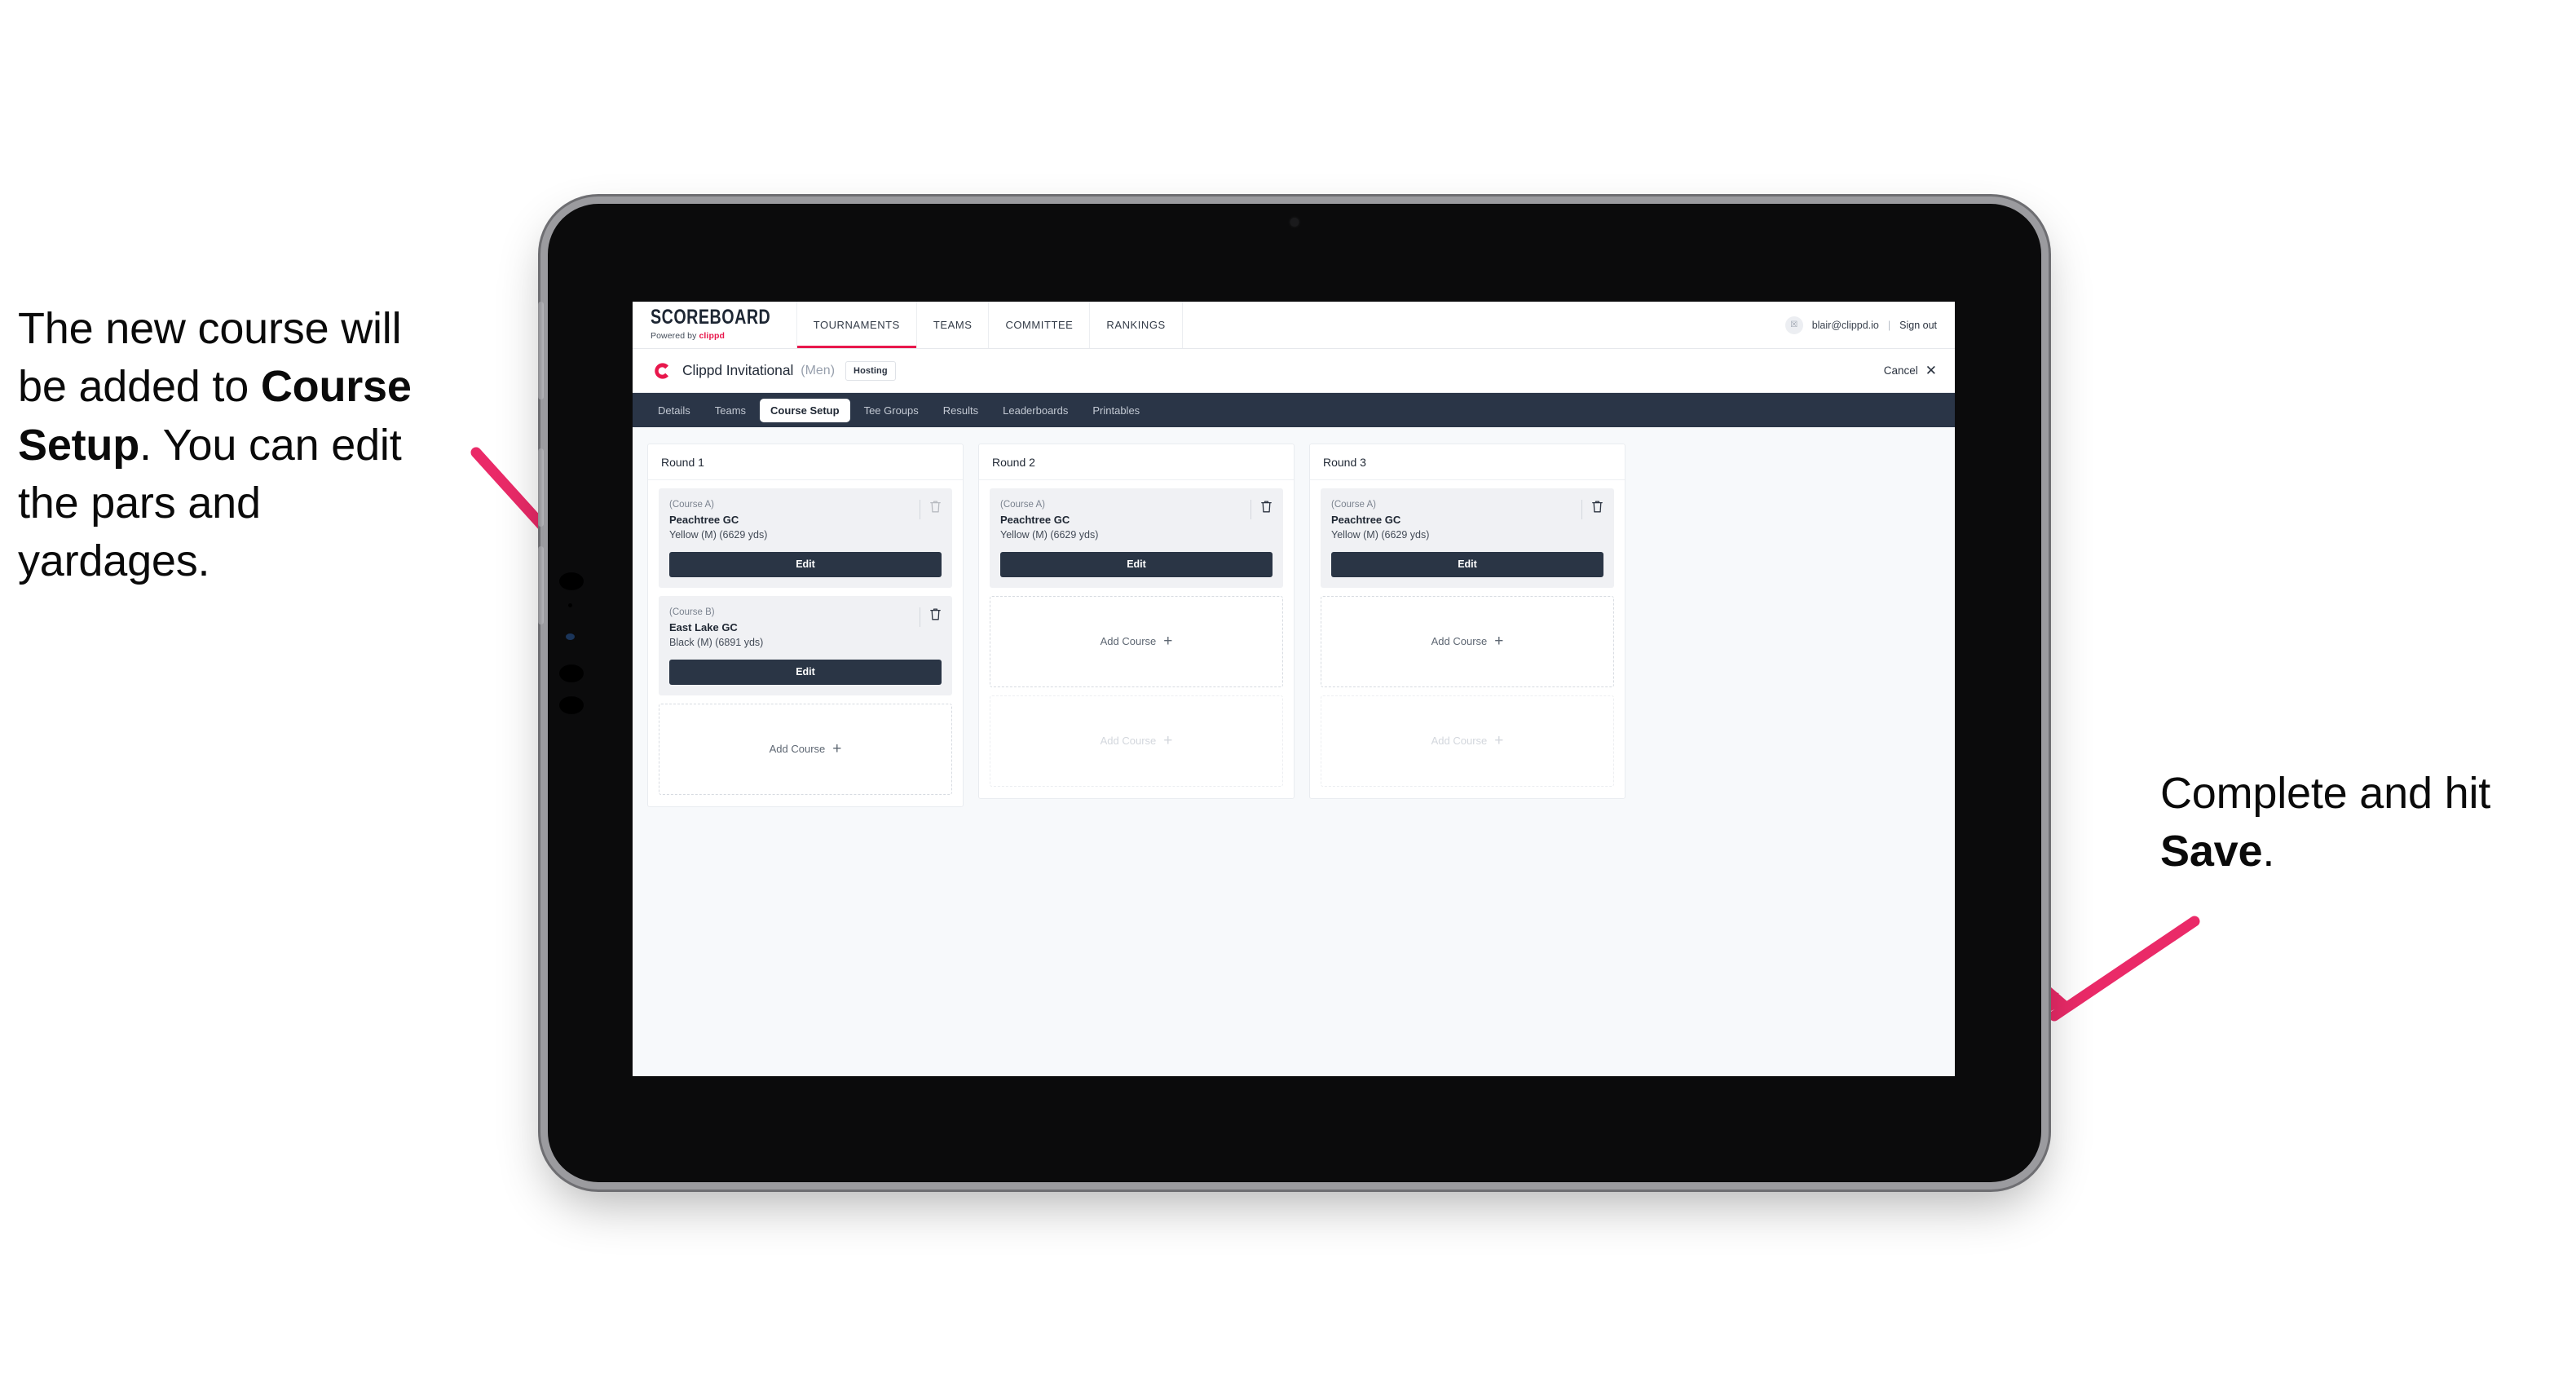  What do you see at coordinates (1136, 462) in the screenshot?
I see `round-title-2: Round 2` at bounding box center [1136, 462].